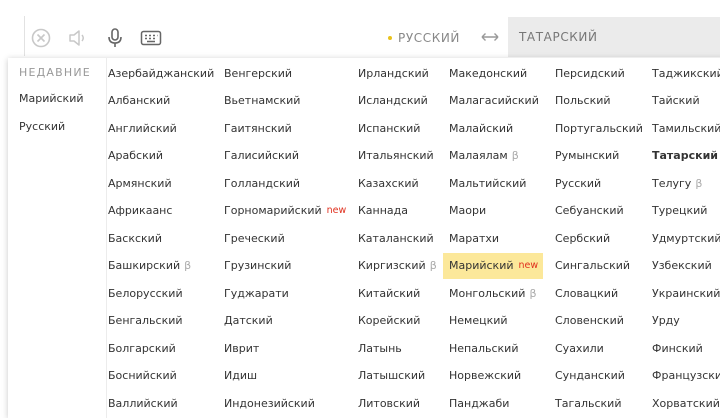 The image size is (720, 418). I want to click on language-name: Турецкий, so click(680, 210).